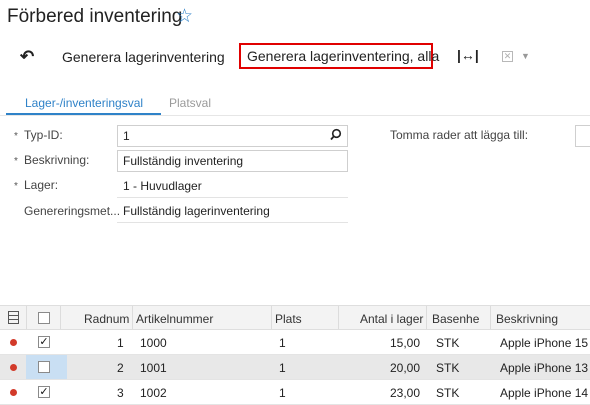 The height and width of the screenshot is (405, 590). What do you see at coordinates (120, 393) in the screenshot?
I see `line-number-cell: 3` at bounding box center [120, 393].